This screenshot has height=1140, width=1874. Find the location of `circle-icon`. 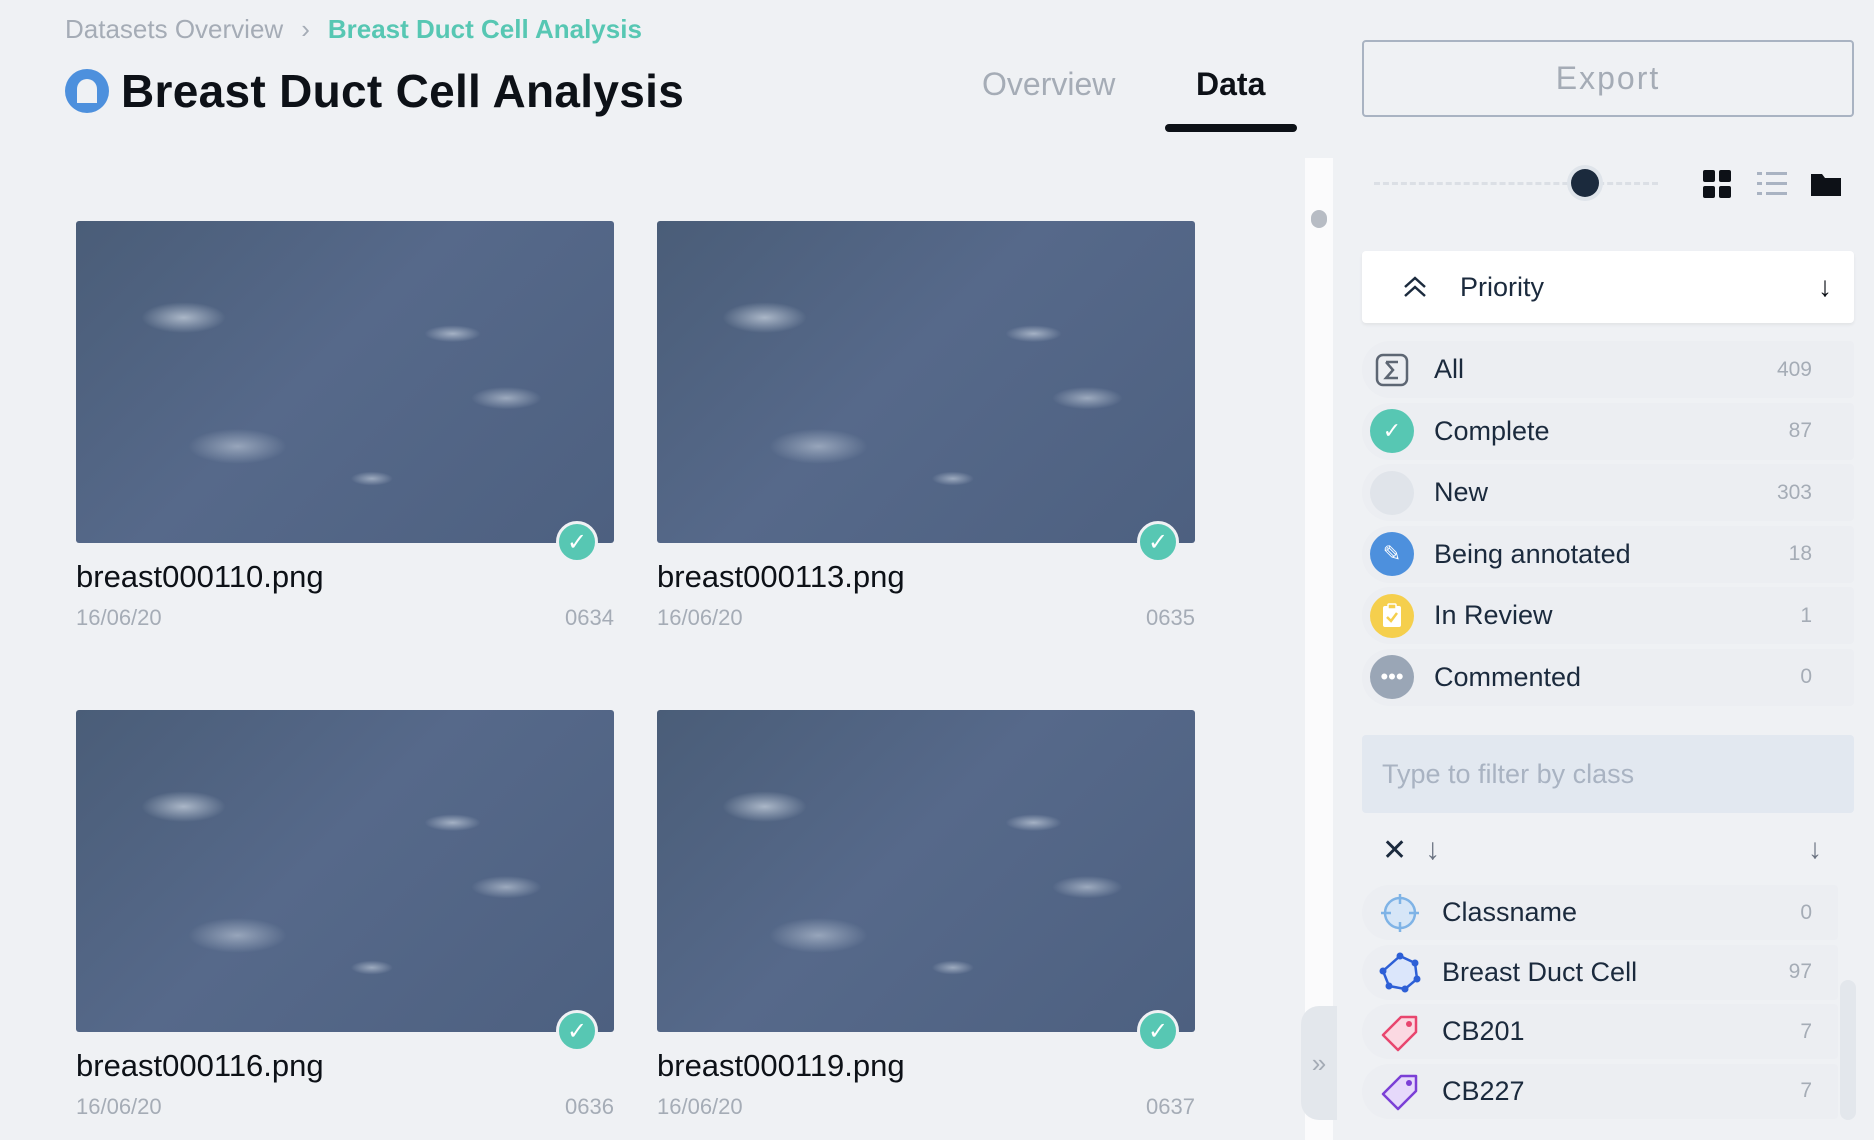

circle-icon is located at coordinates (1392, 492).